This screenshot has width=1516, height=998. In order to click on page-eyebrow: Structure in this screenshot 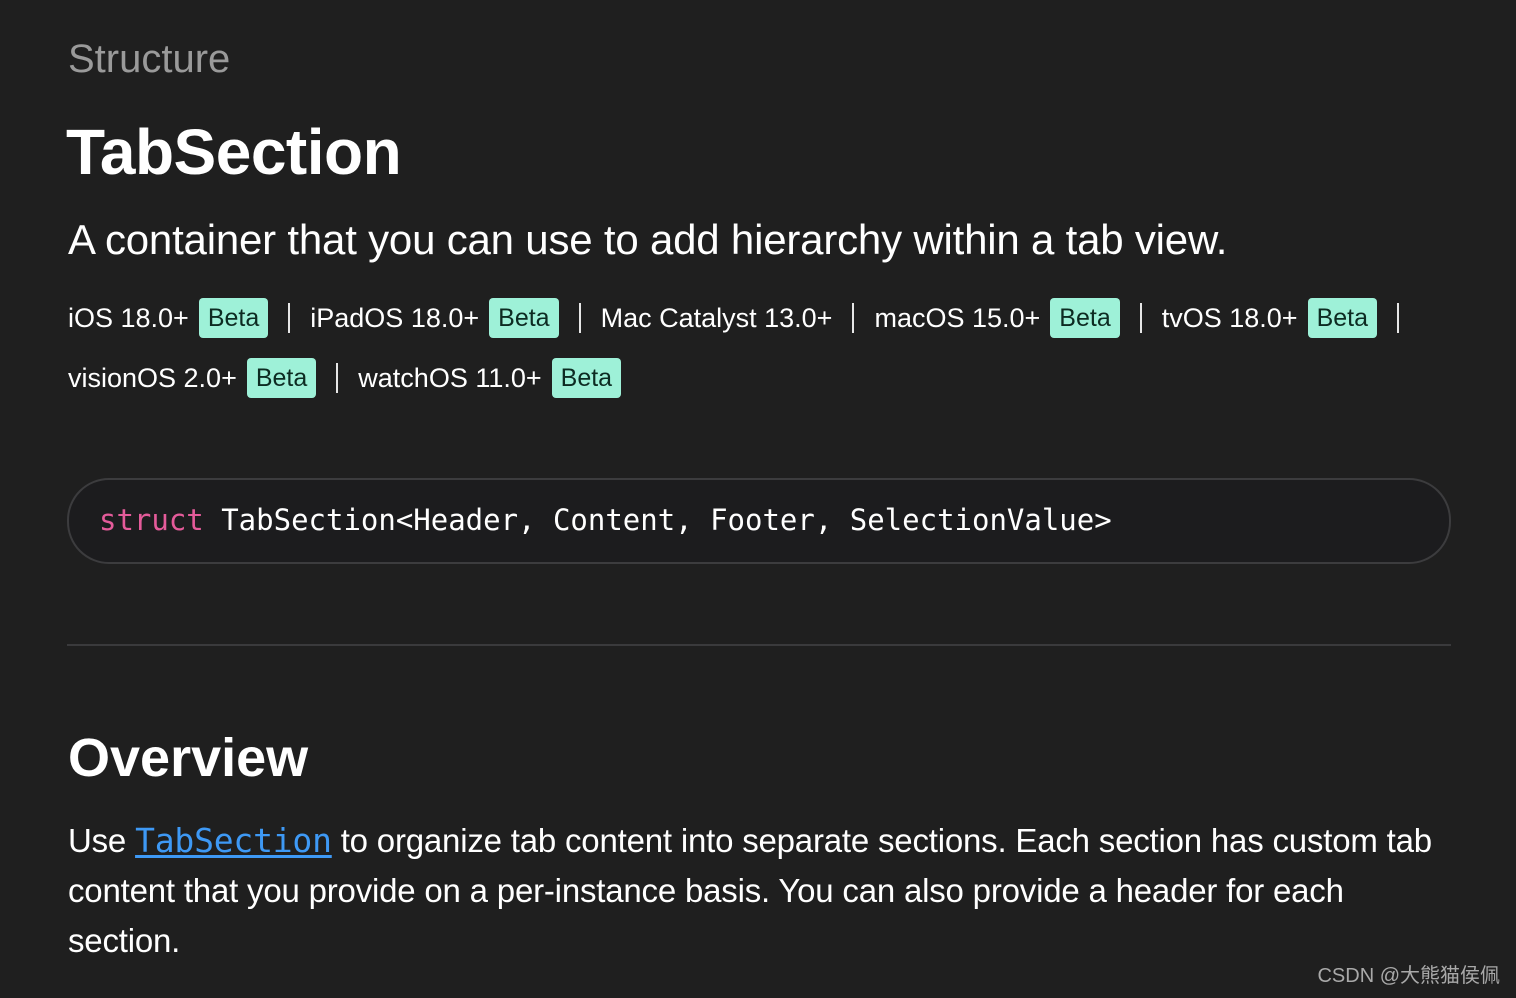, I will do `click(149, 59)`.